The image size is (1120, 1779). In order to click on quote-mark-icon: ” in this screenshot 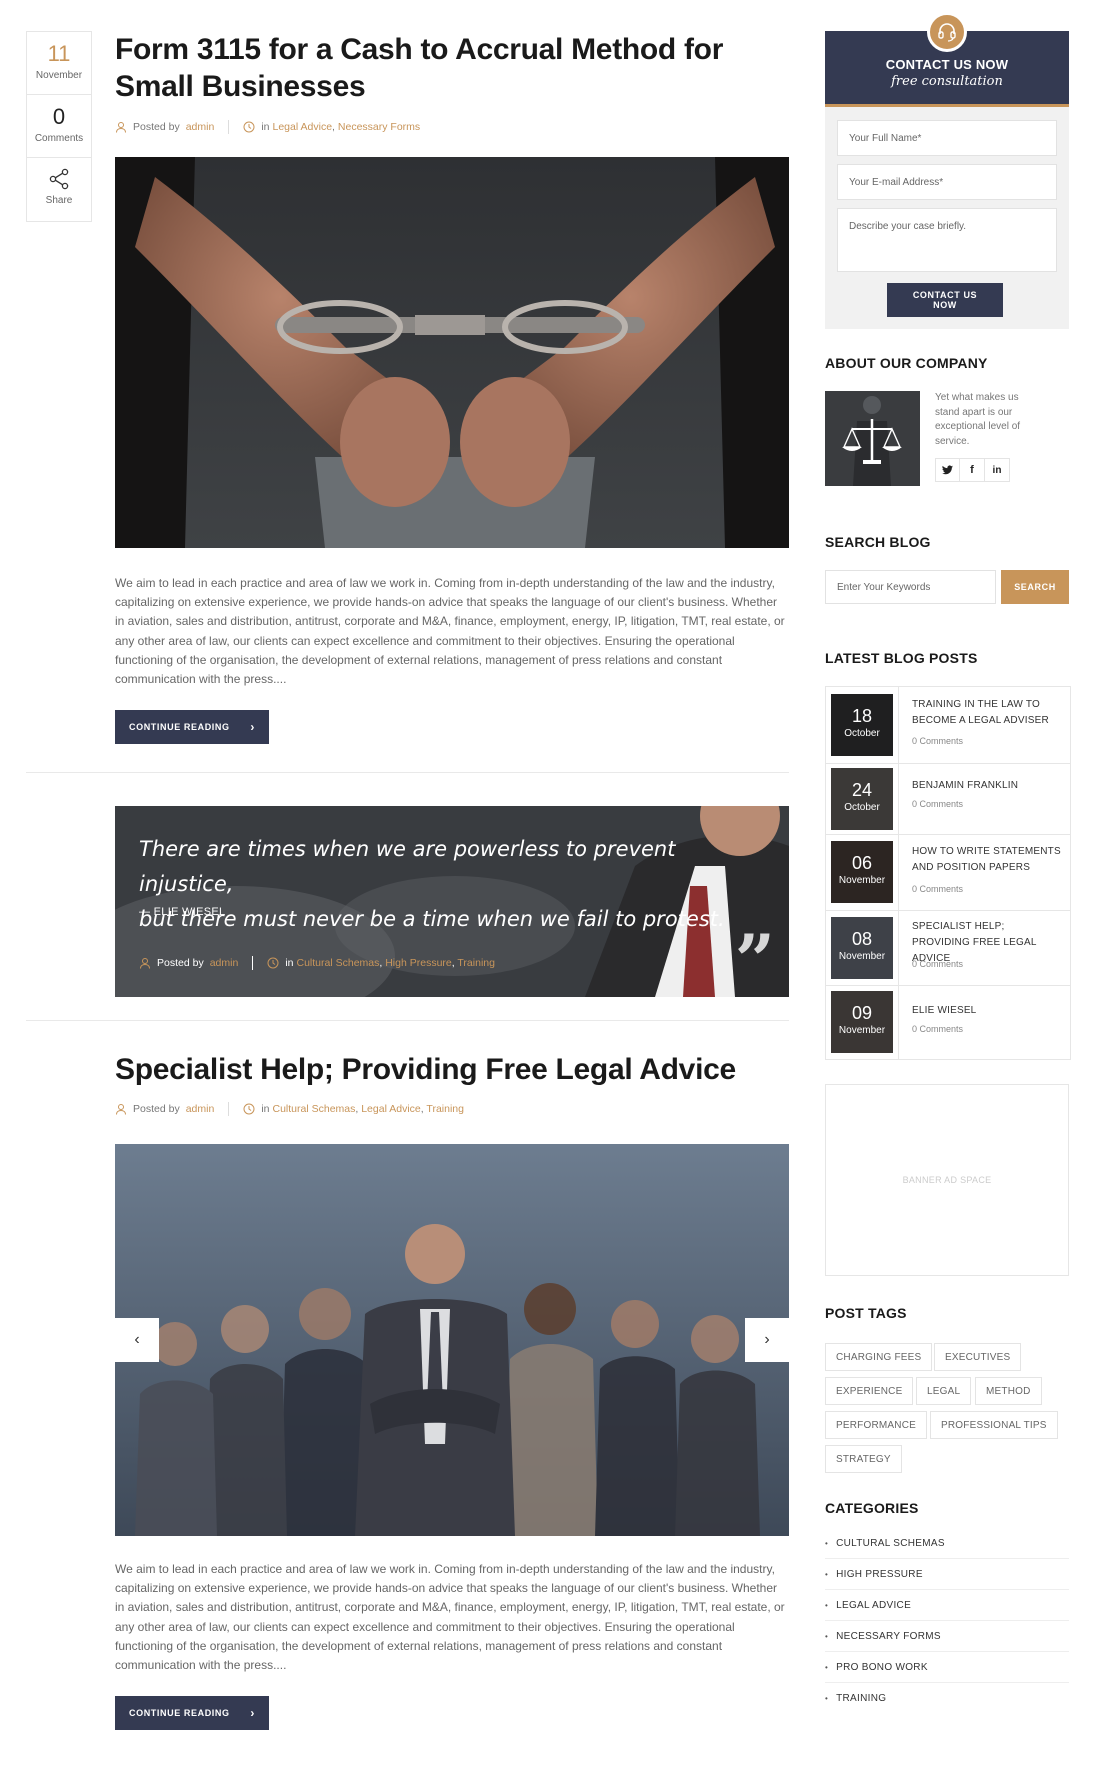, I will do `click(754, 958)`.